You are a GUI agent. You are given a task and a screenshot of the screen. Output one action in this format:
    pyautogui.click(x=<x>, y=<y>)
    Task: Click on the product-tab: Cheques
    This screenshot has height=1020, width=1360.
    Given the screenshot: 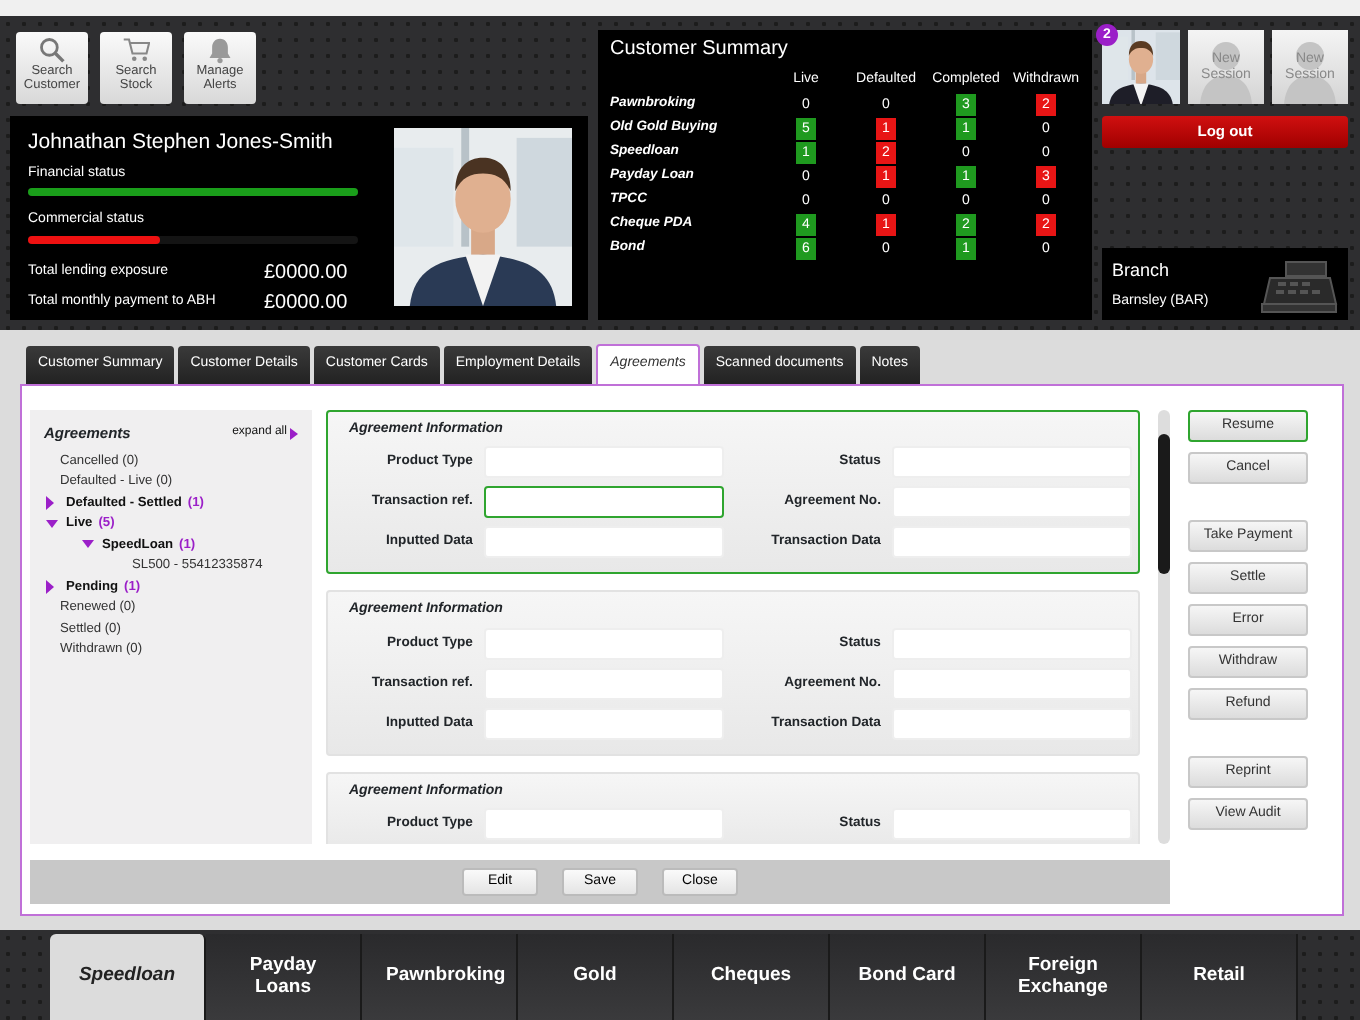 What is the action you would take?
    pyautogui.click(x=752, y=977)
    